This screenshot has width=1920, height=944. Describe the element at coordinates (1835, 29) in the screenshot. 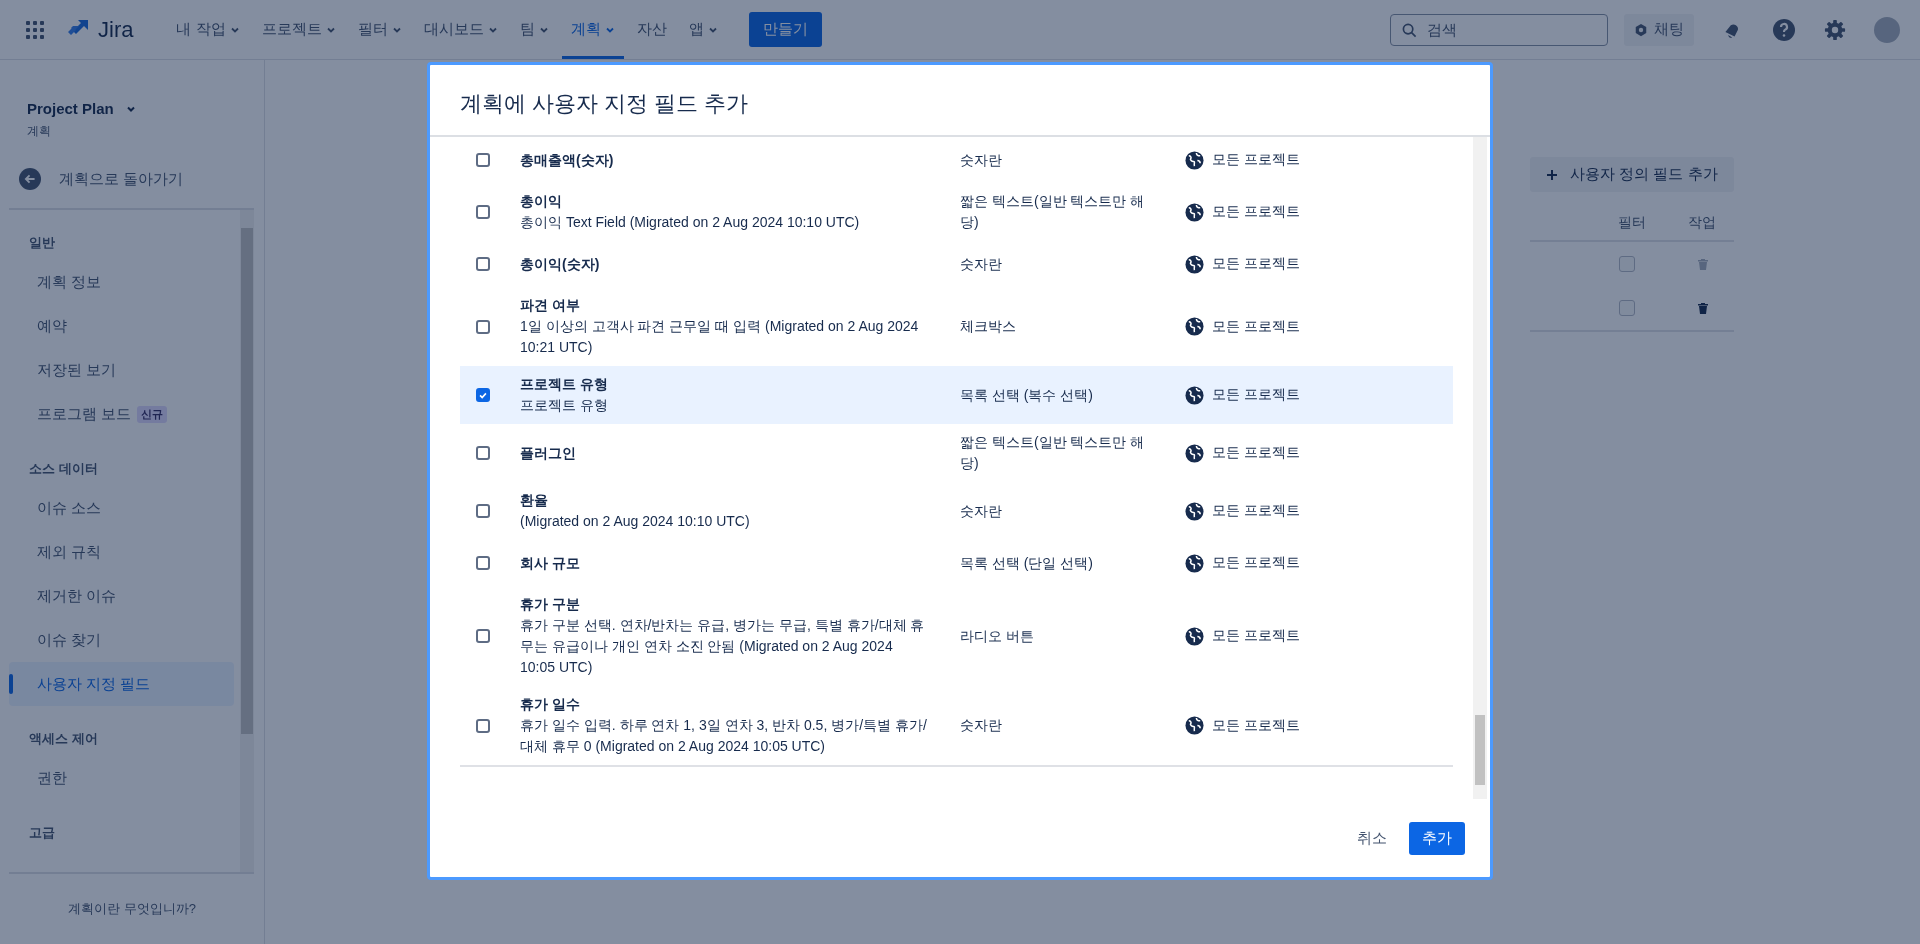

I see `settings-icon` at that location.